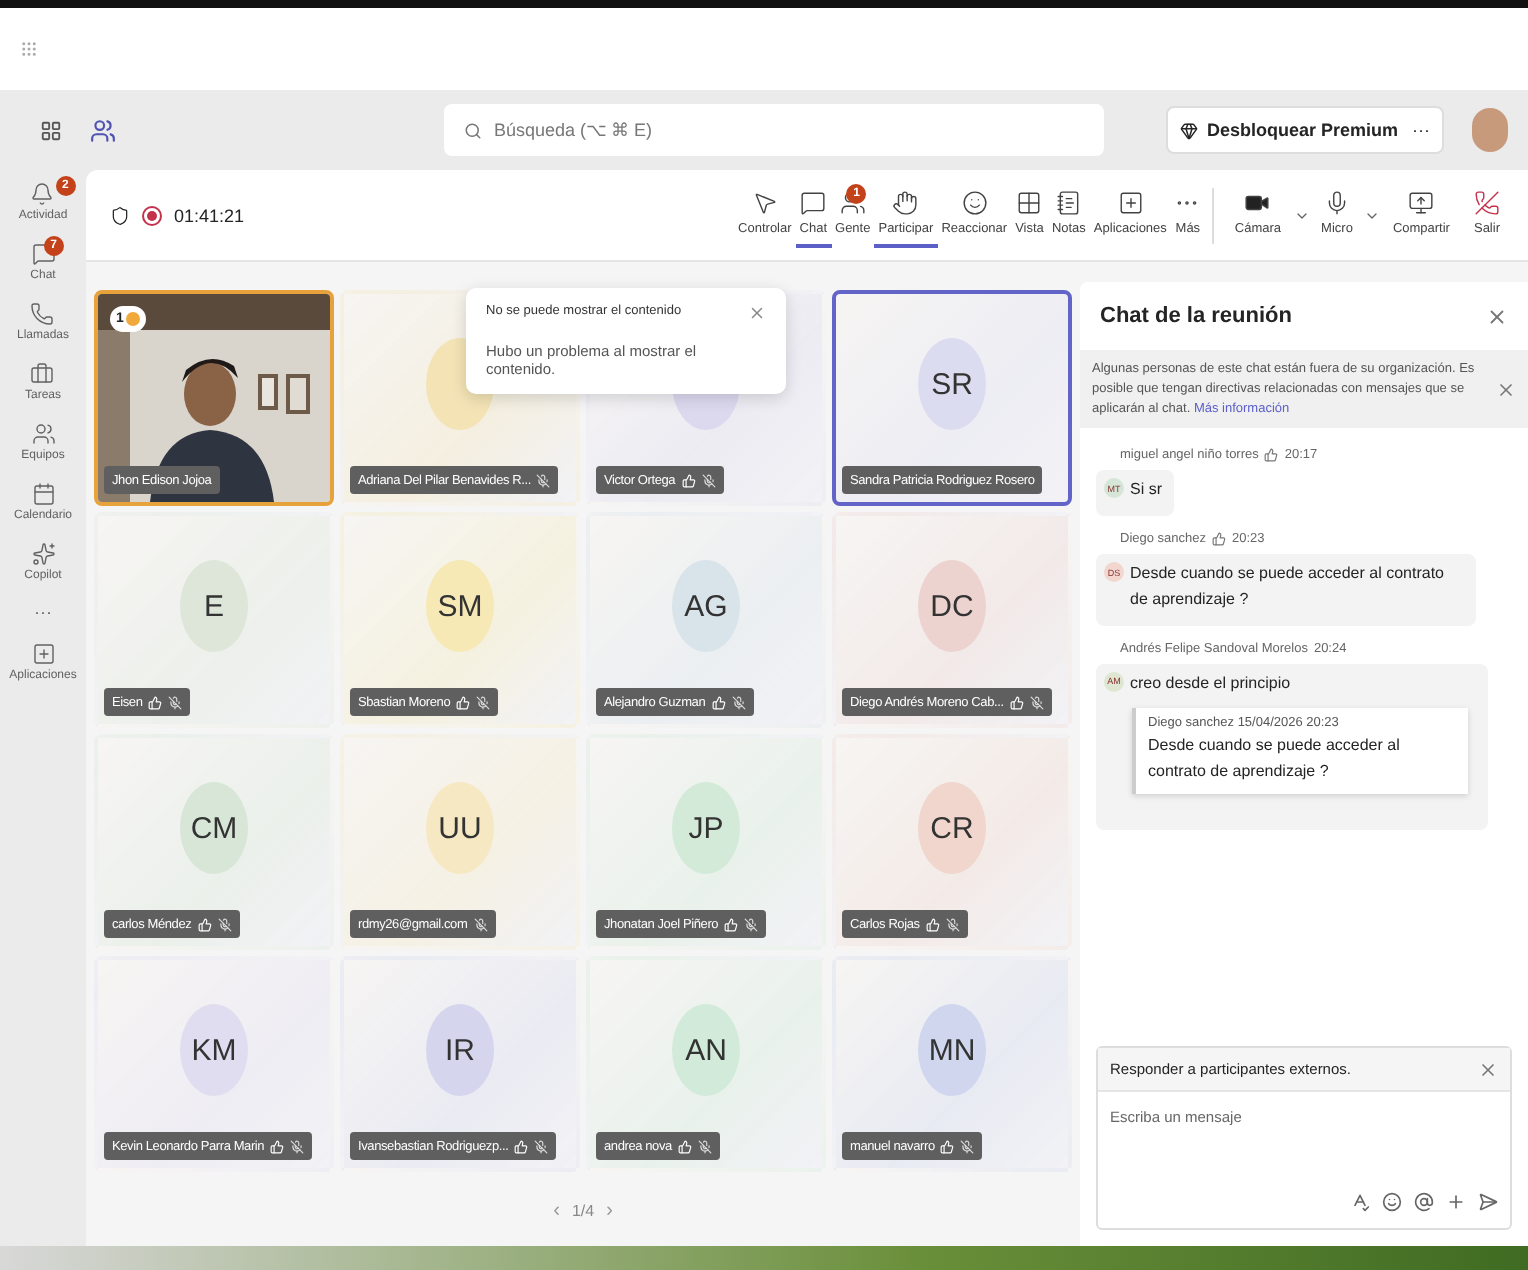 The width and height of the screenshot is (1528, 1270). Describe the element at coordinates (1456, 1202) in the screenshot. I see `plus-icon` at that location.